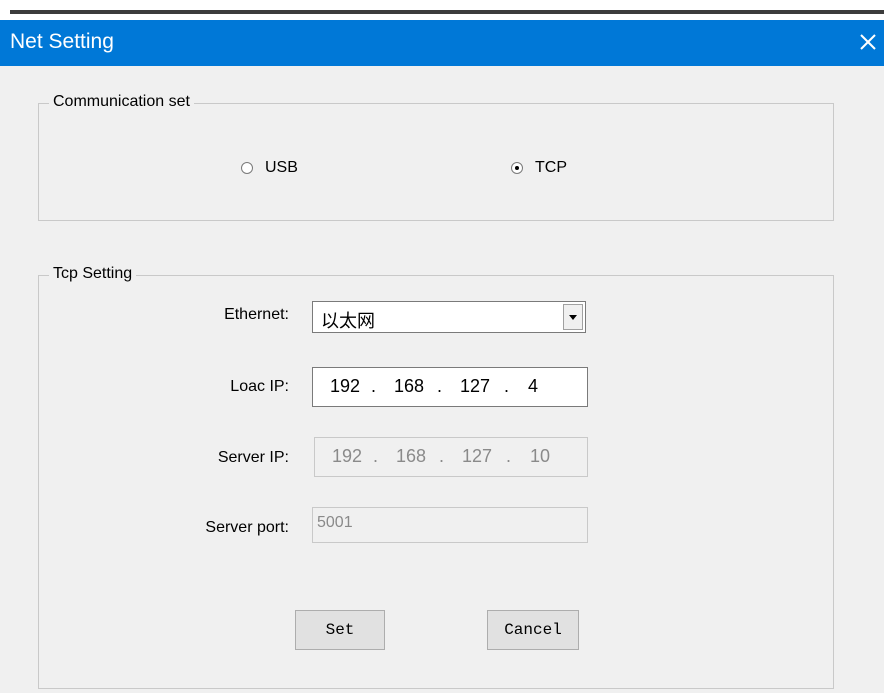 This screenshot has height=693, width=884. What do you see at coordinates (62, 41) in the screenshot?
I see `window-title: Net Setting` at bounding box center [62, 41].